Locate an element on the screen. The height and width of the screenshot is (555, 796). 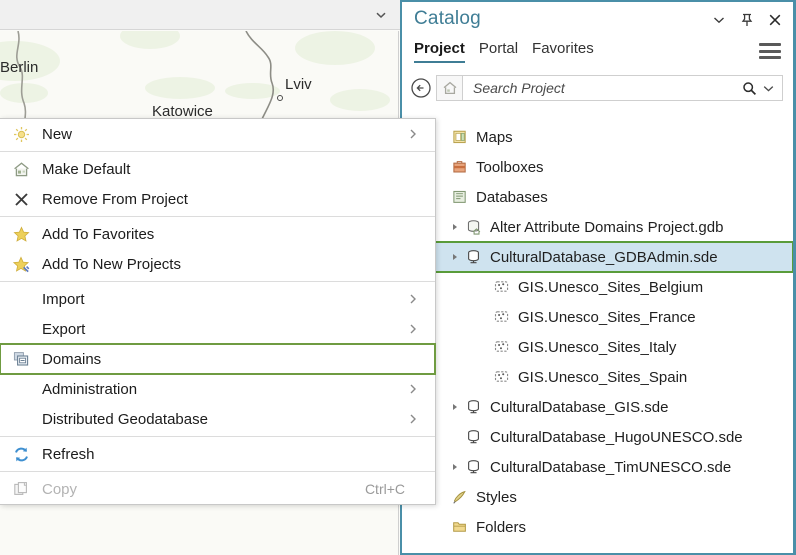
tree-item-culturaldatabase-gdbadmin-sde: CulturalDatabase_GDBAdmin.sde is located at coordinates (597, 257).